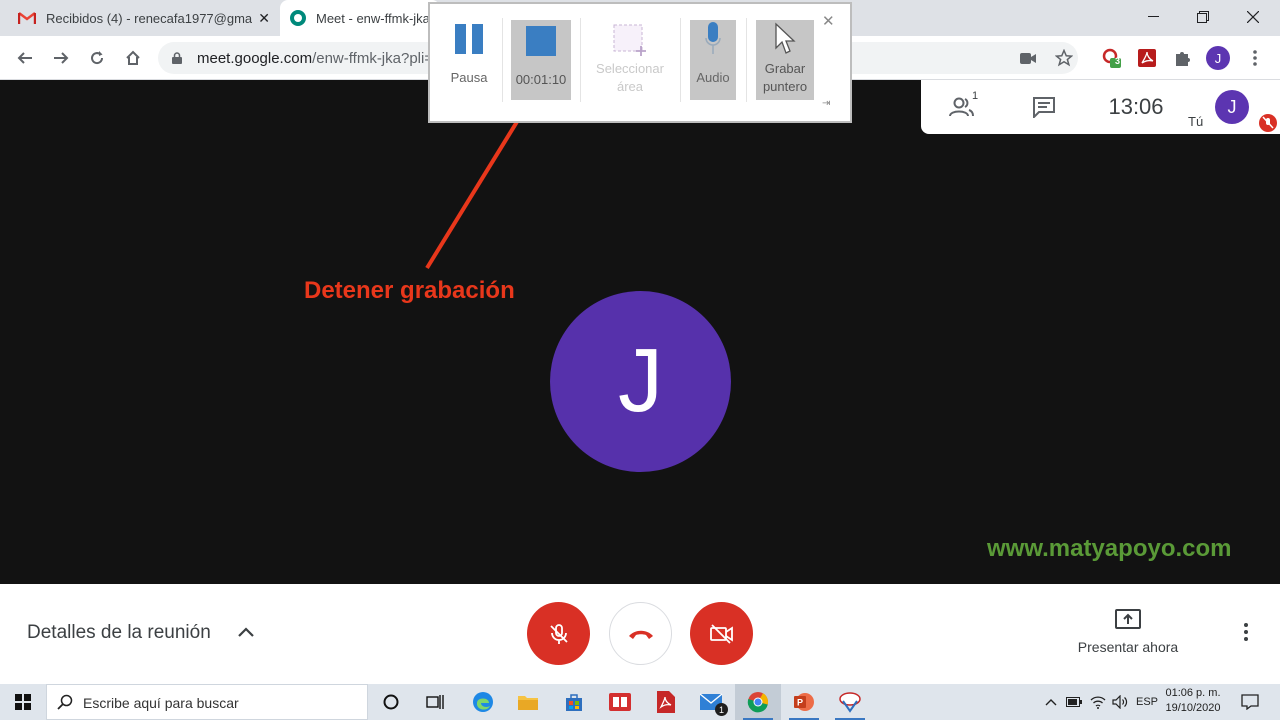 Image resolution: width=1280 pixels, height=720 pixels. Describe the element at coordinates (119, 633) in the screenshot. I see `meeting-details-button: Detalles de la reunión` at that location.